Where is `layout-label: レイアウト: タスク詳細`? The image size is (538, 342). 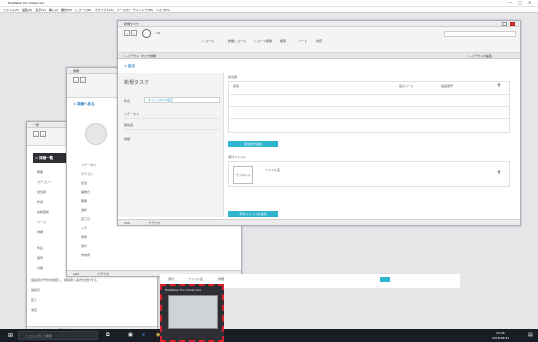
layout-label: レイアウト: タスク詳細 is located at coordinates (140, 56).